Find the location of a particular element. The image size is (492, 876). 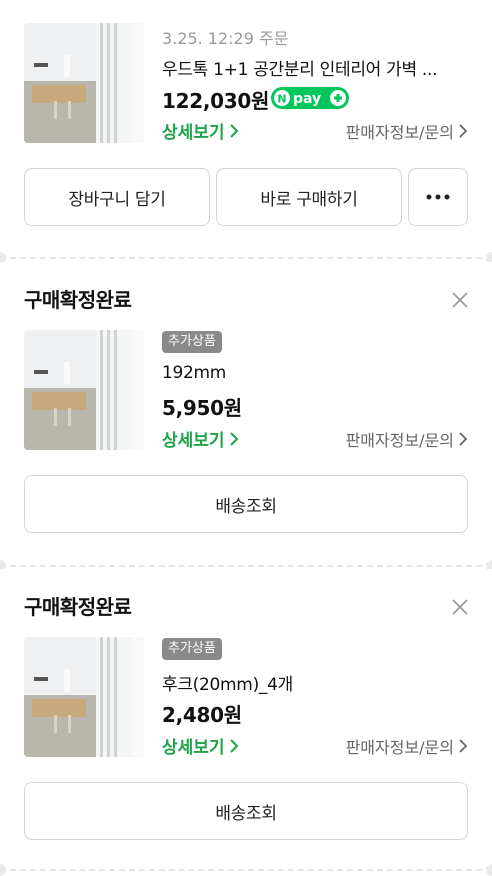

add-to-cart-button: 장바구니 담기 is located at coordinates (117, 197).